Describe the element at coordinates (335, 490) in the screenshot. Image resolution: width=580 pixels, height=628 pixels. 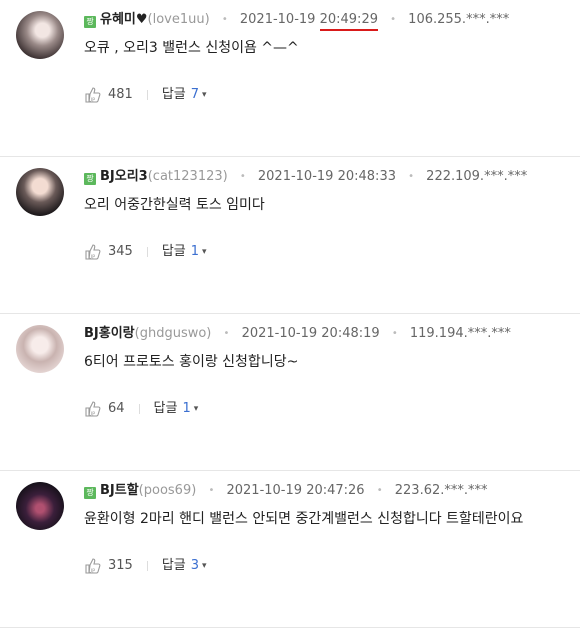
I see `comment-time: 20:47:26` at that location.